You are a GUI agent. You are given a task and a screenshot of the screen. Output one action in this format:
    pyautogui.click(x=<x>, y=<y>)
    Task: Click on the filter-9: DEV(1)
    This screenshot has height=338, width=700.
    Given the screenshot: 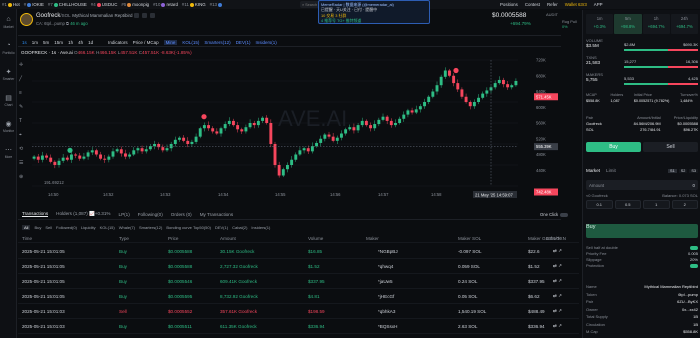 What is the action you would take?
    pyautogui.click(x=221, y=227)
    